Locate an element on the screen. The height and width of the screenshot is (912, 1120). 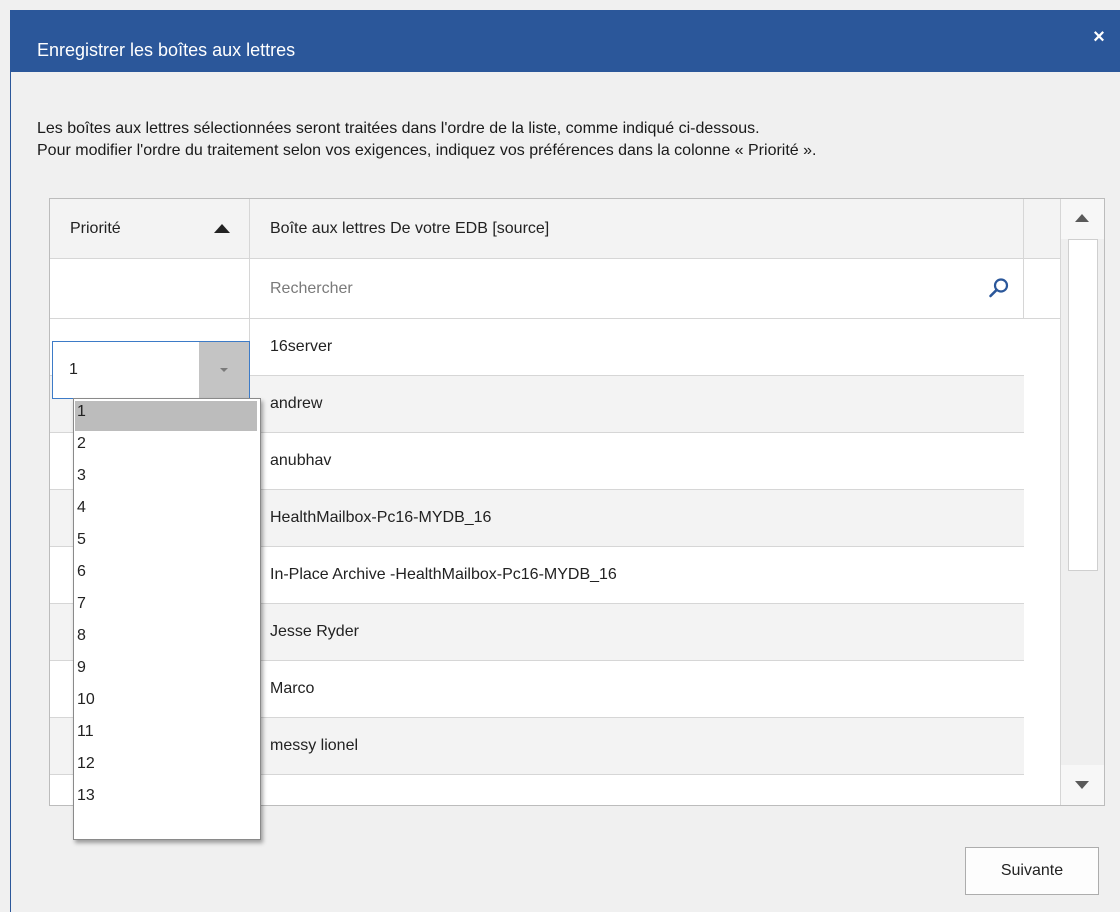
priority-option: 1 is located at coordinates (166, 416).